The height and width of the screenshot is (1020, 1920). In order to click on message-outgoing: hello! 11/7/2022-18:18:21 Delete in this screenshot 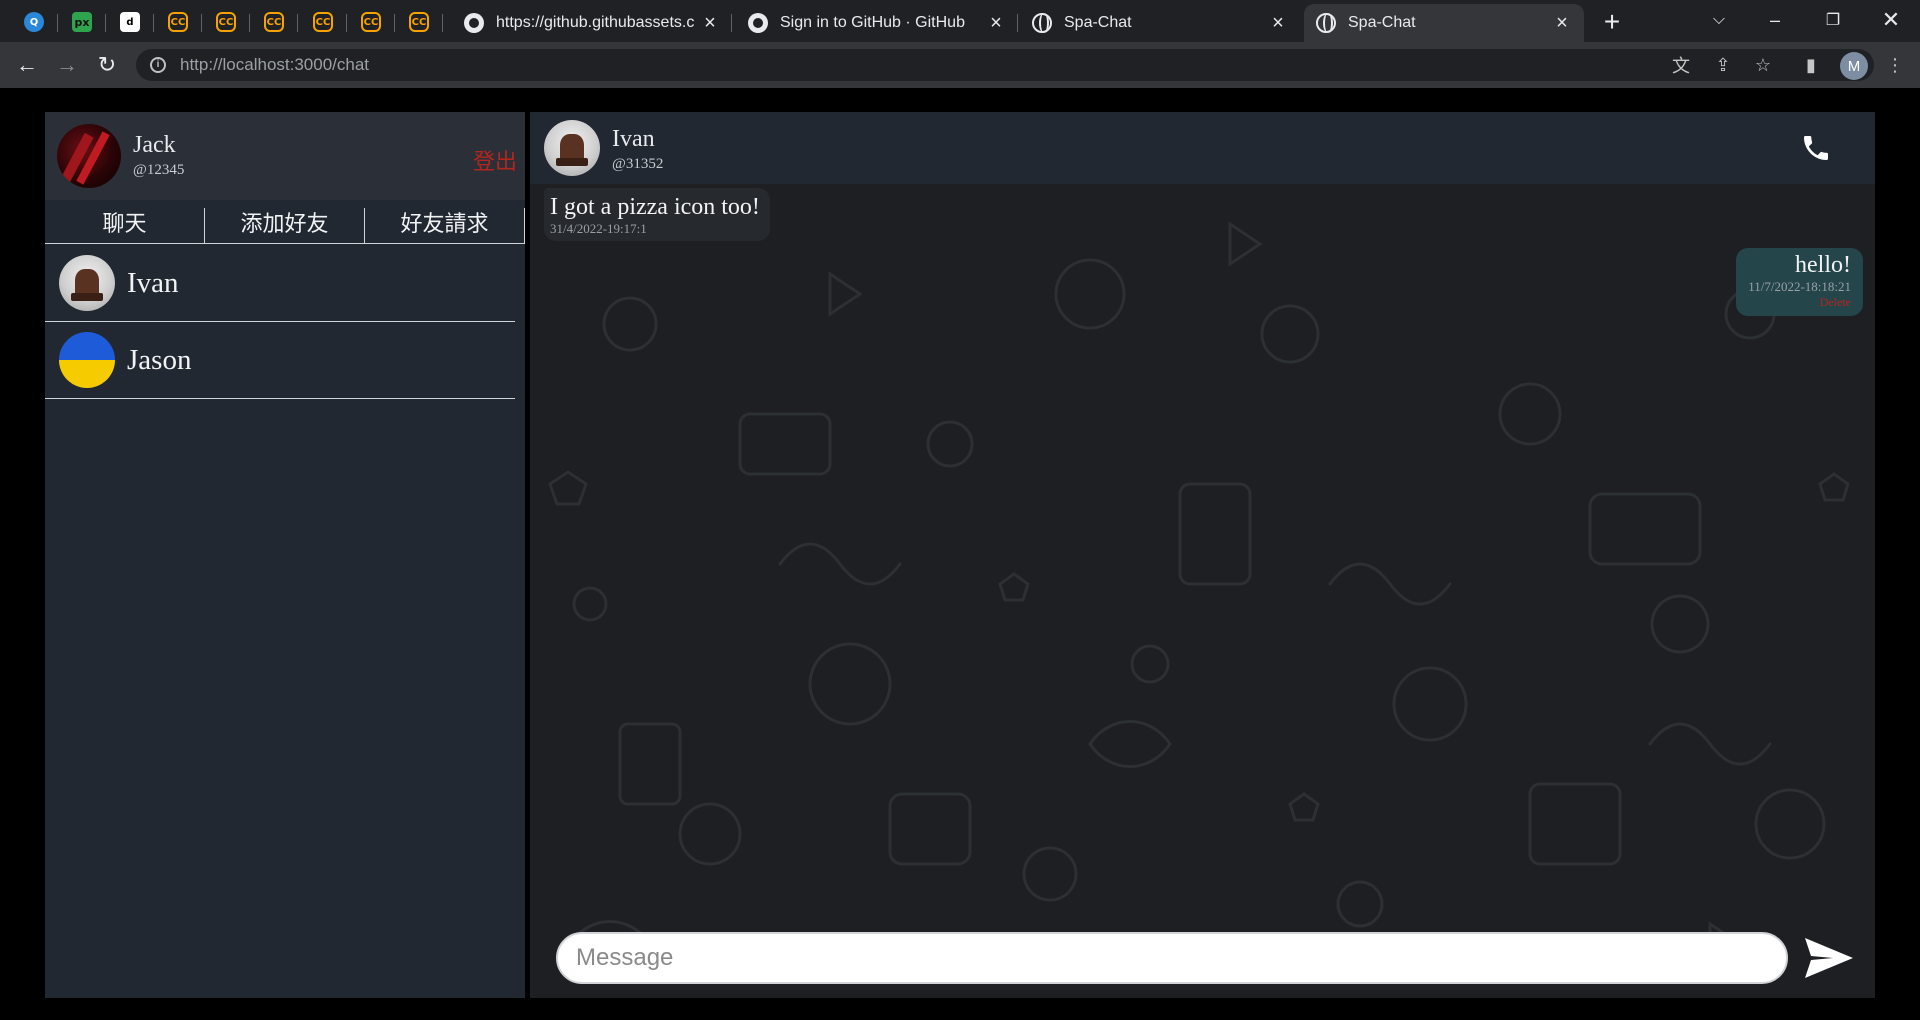, I will do `click(1799, 282)`.